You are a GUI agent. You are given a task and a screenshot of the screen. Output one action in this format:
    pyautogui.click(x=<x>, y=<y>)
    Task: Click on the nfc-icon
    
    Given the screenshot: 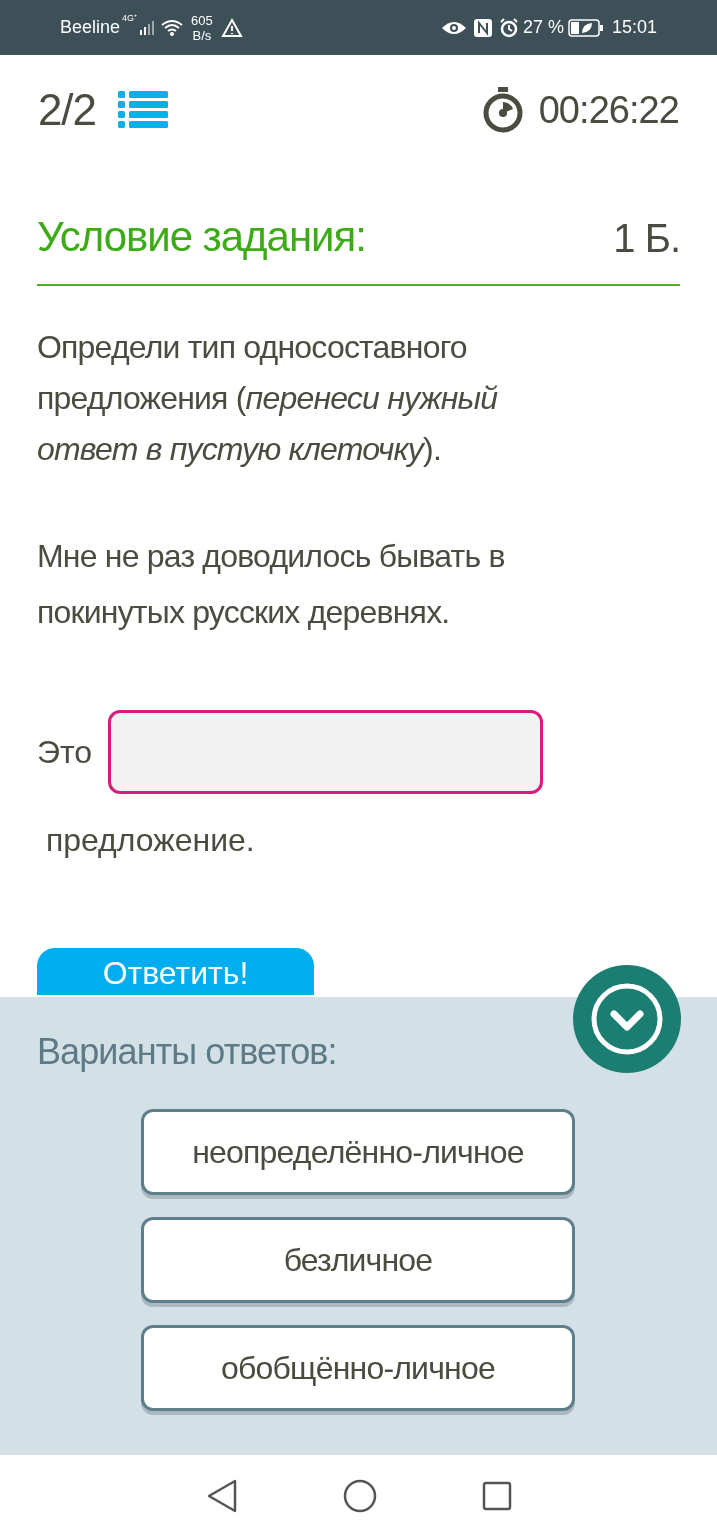 What is the action you would take?
    pyautogui.click(x=482, y=27)
    